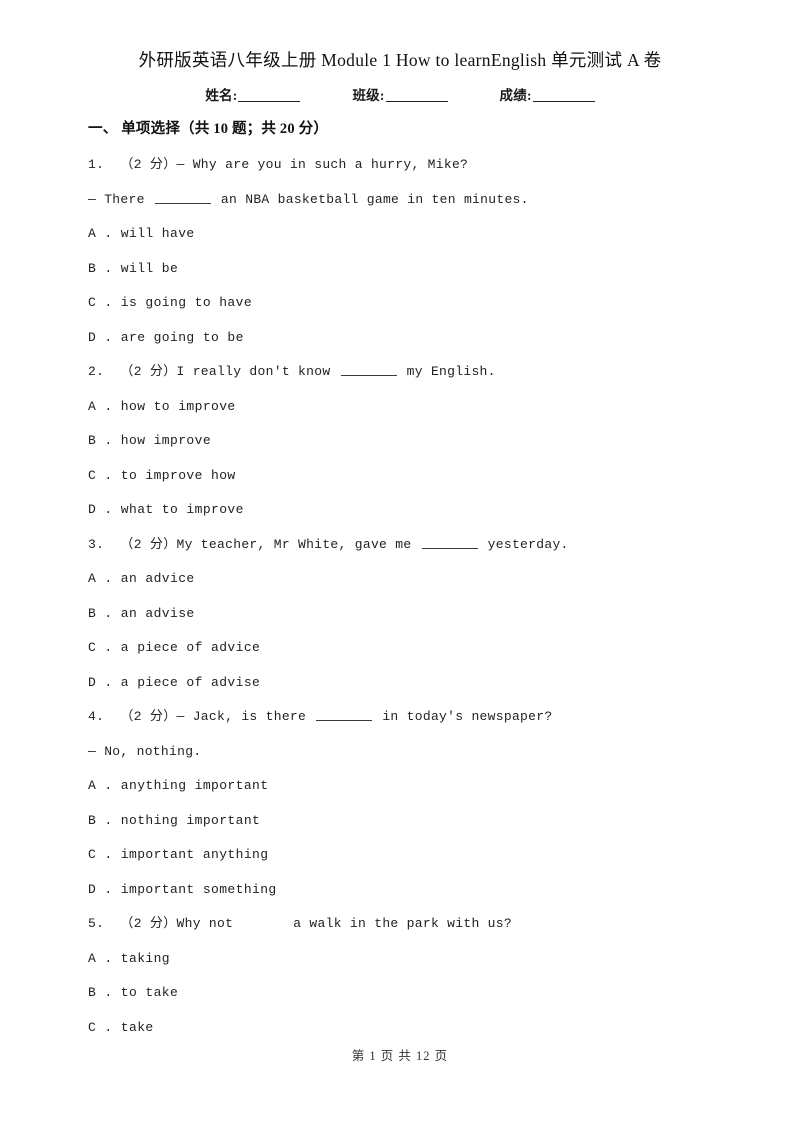  What do you see at coordinates (418, 682) in the screenshot?
I see `option-d: D . a piece of advise` at bounding box center [418, 682].